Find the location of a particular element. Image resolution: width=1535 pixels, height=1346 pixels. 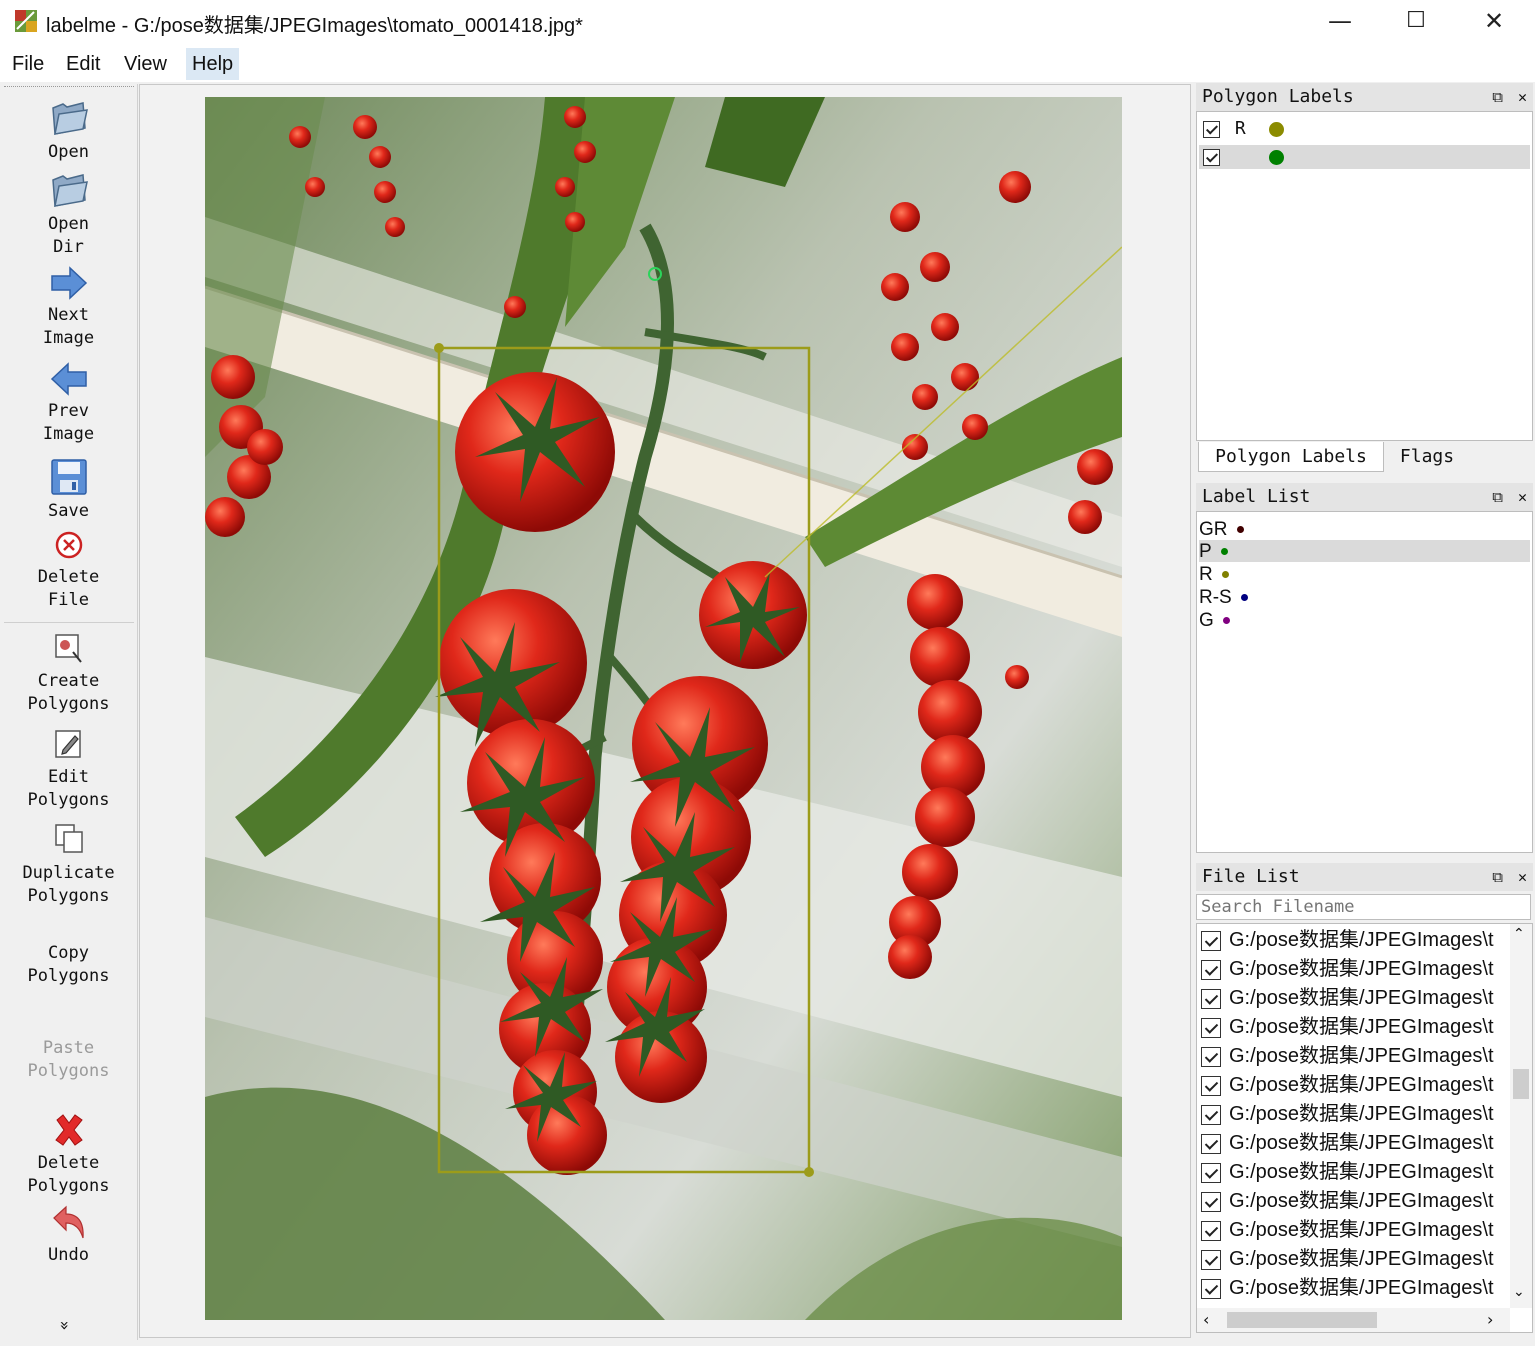

toolbar-extension-button: » is located at coordinates (64, 1326).